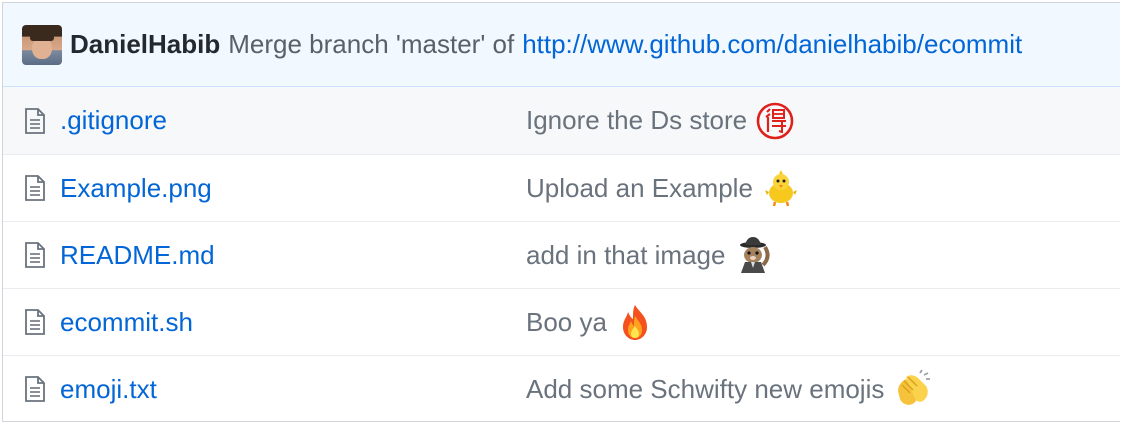 The height and width of the screenshot is (424, 1122). I want to click on file-name-link: .gitignore, so click(113, 120).